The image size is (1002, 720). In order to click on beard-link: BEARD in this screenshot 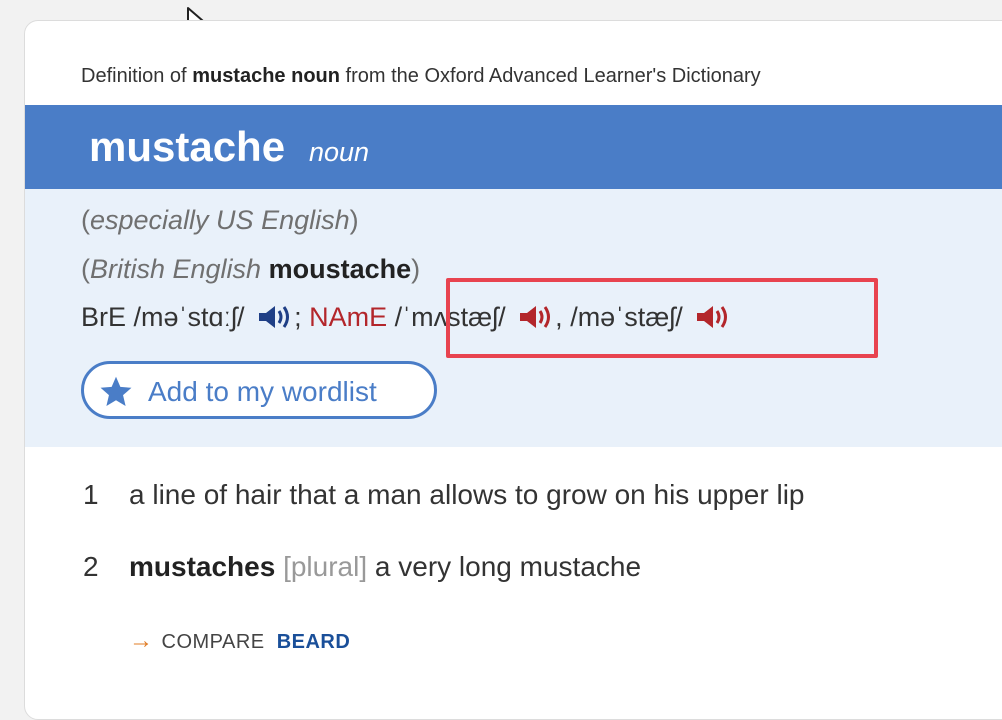, I will do `click(314, 642)`.